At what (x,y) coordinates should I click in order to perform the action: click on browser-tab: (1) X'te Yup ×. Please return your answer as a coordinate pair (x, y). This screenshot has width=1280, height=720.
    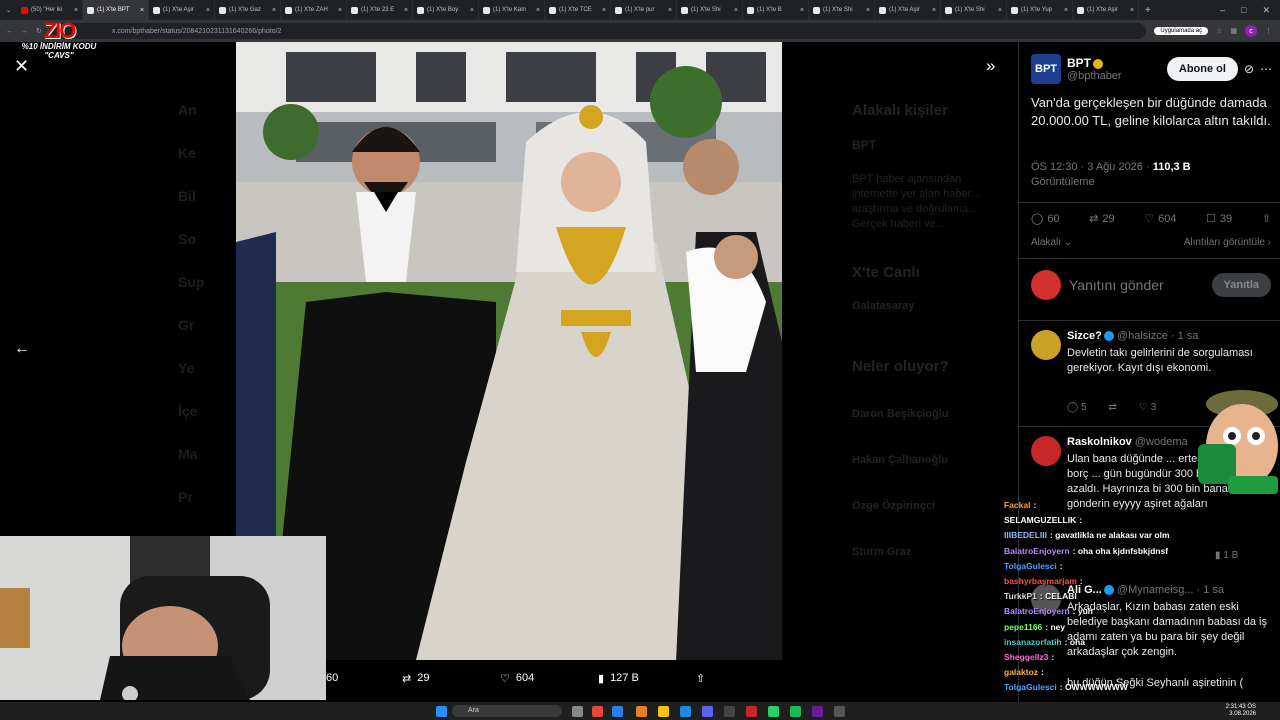
    Looking at the image, I should click on (1040, 10).